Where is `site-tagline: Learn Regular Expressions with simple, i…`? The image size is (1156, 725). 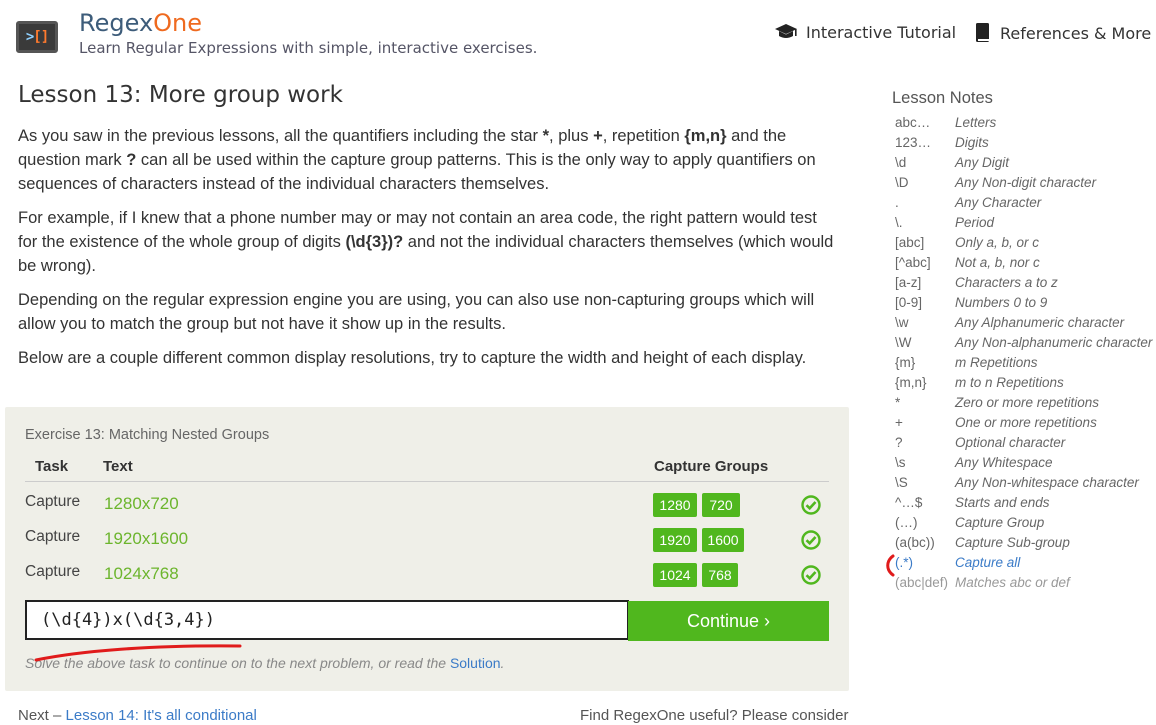 site-tagline: Learn Regular Expressions with simple, i… is located at coordinates (308, 48).